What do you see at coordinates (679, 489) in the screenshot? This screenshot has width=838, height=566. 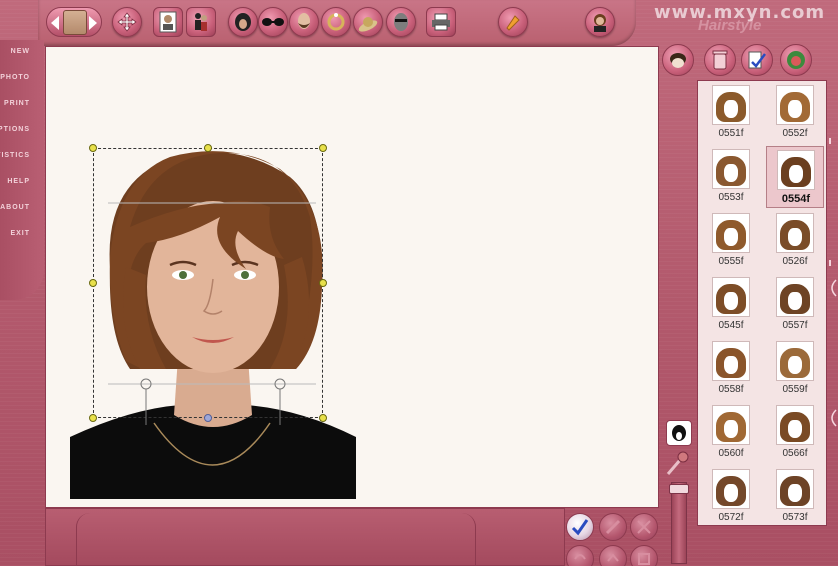 I see `size-slider-knob` at bounding box center [679, 489].